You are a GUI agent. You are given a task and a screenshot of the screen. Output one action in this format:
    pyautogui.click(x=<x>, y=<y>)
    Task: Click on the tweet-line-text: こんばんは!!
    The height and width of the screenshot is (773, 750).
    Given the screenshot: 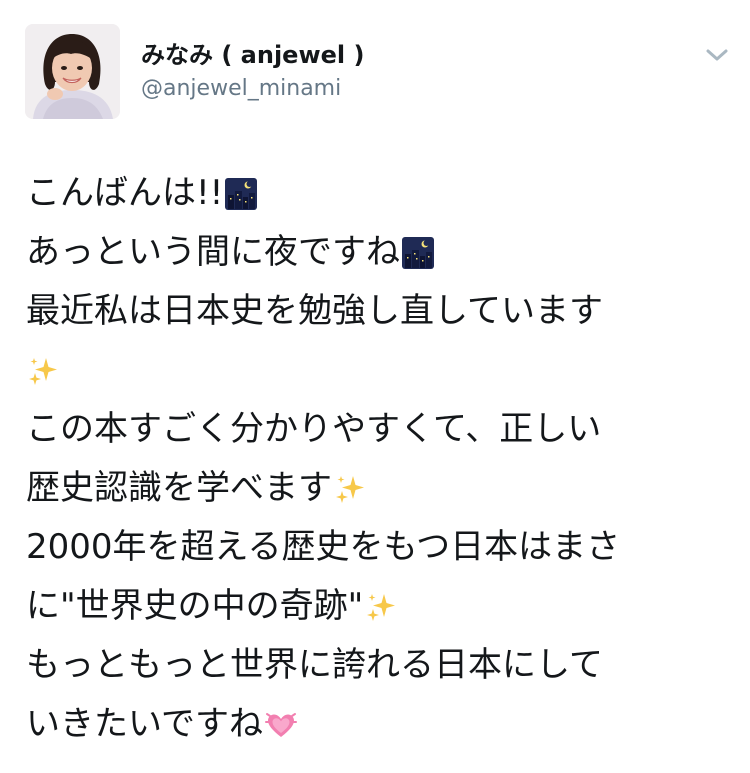 What is the action you would take?
    pyautogui.click(x=125, y=193)
    